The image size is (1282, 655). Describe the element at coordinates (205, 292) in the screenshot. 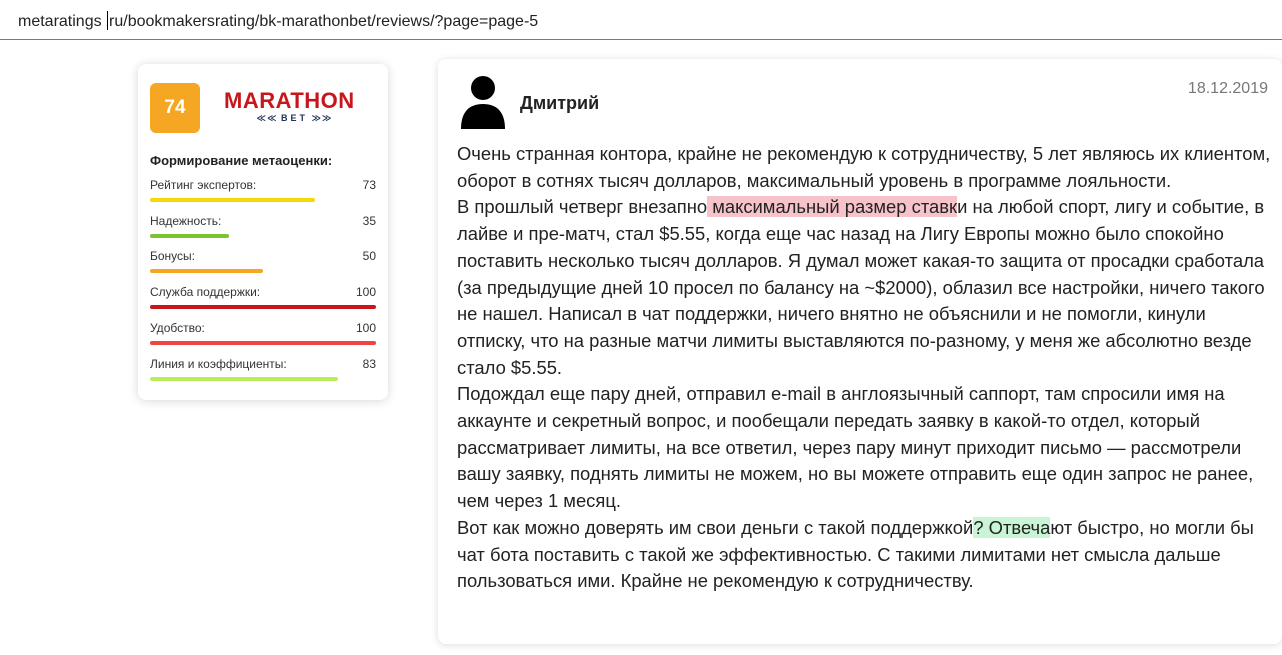

I see `metric-label: Служба поддержки:` at that location.